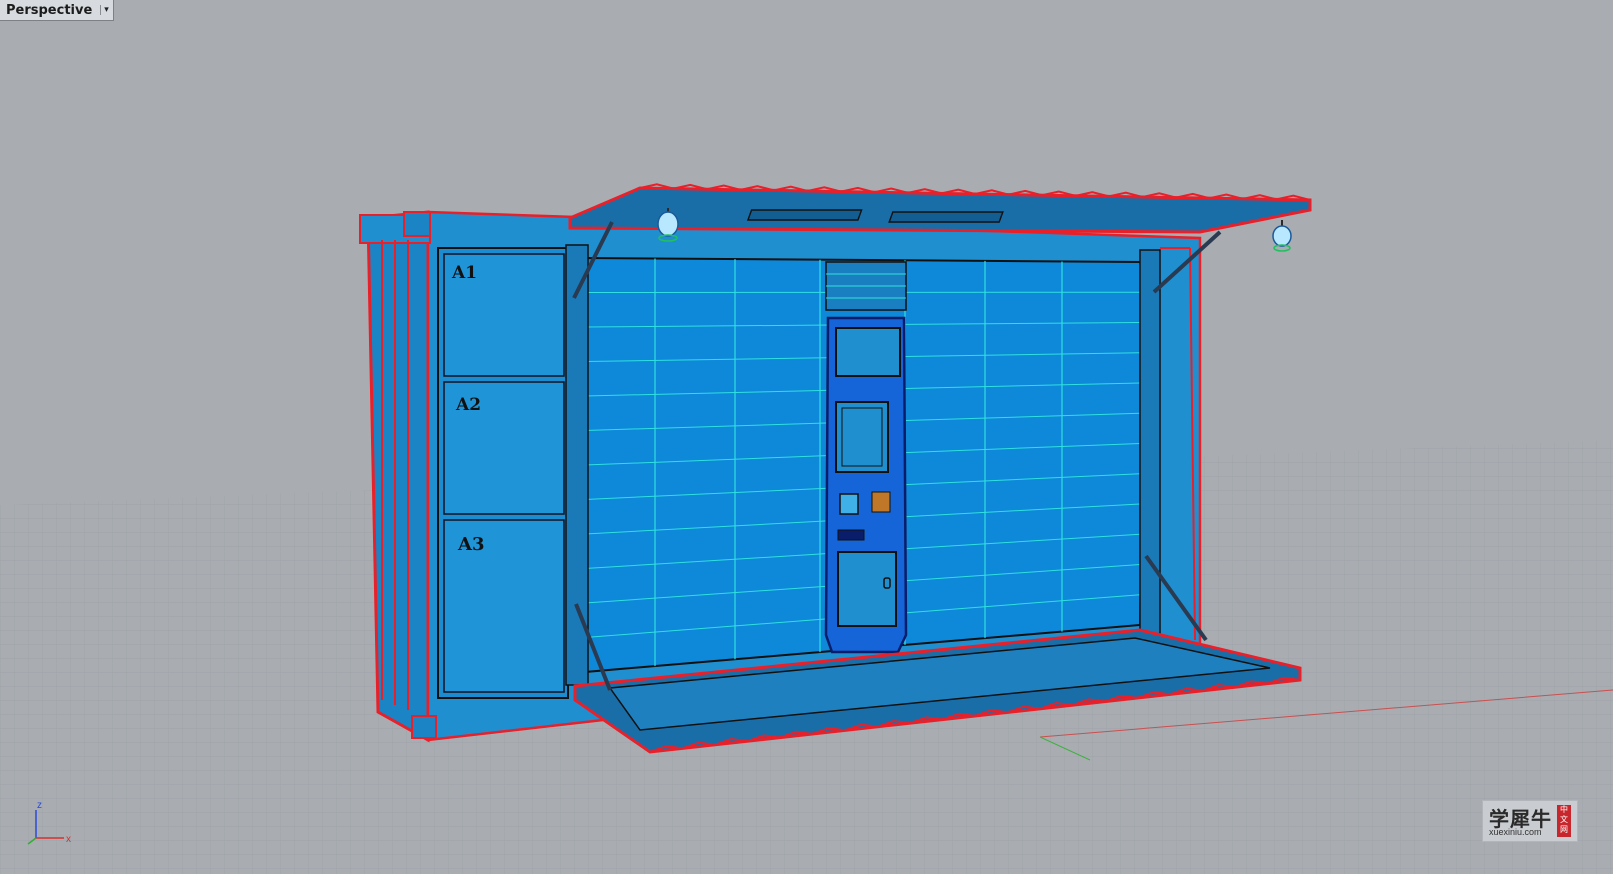  Describe the element at coordinates (881, 502) in the screenshot. I see `kiosk-keypad` at that location.